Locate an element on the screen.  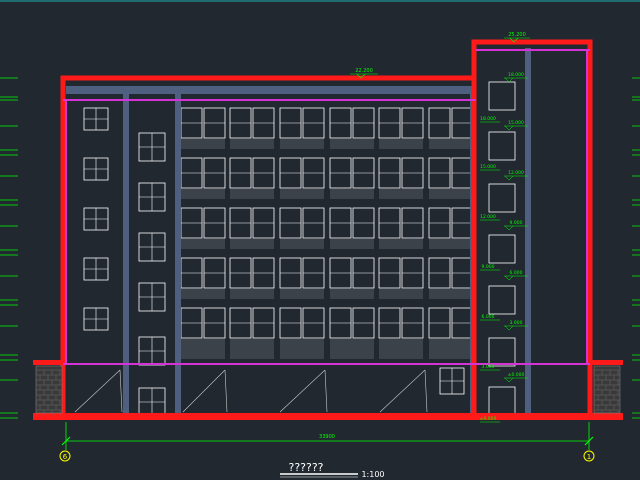
drawing-scale: 1:100 is located at coordinates (372, 474).